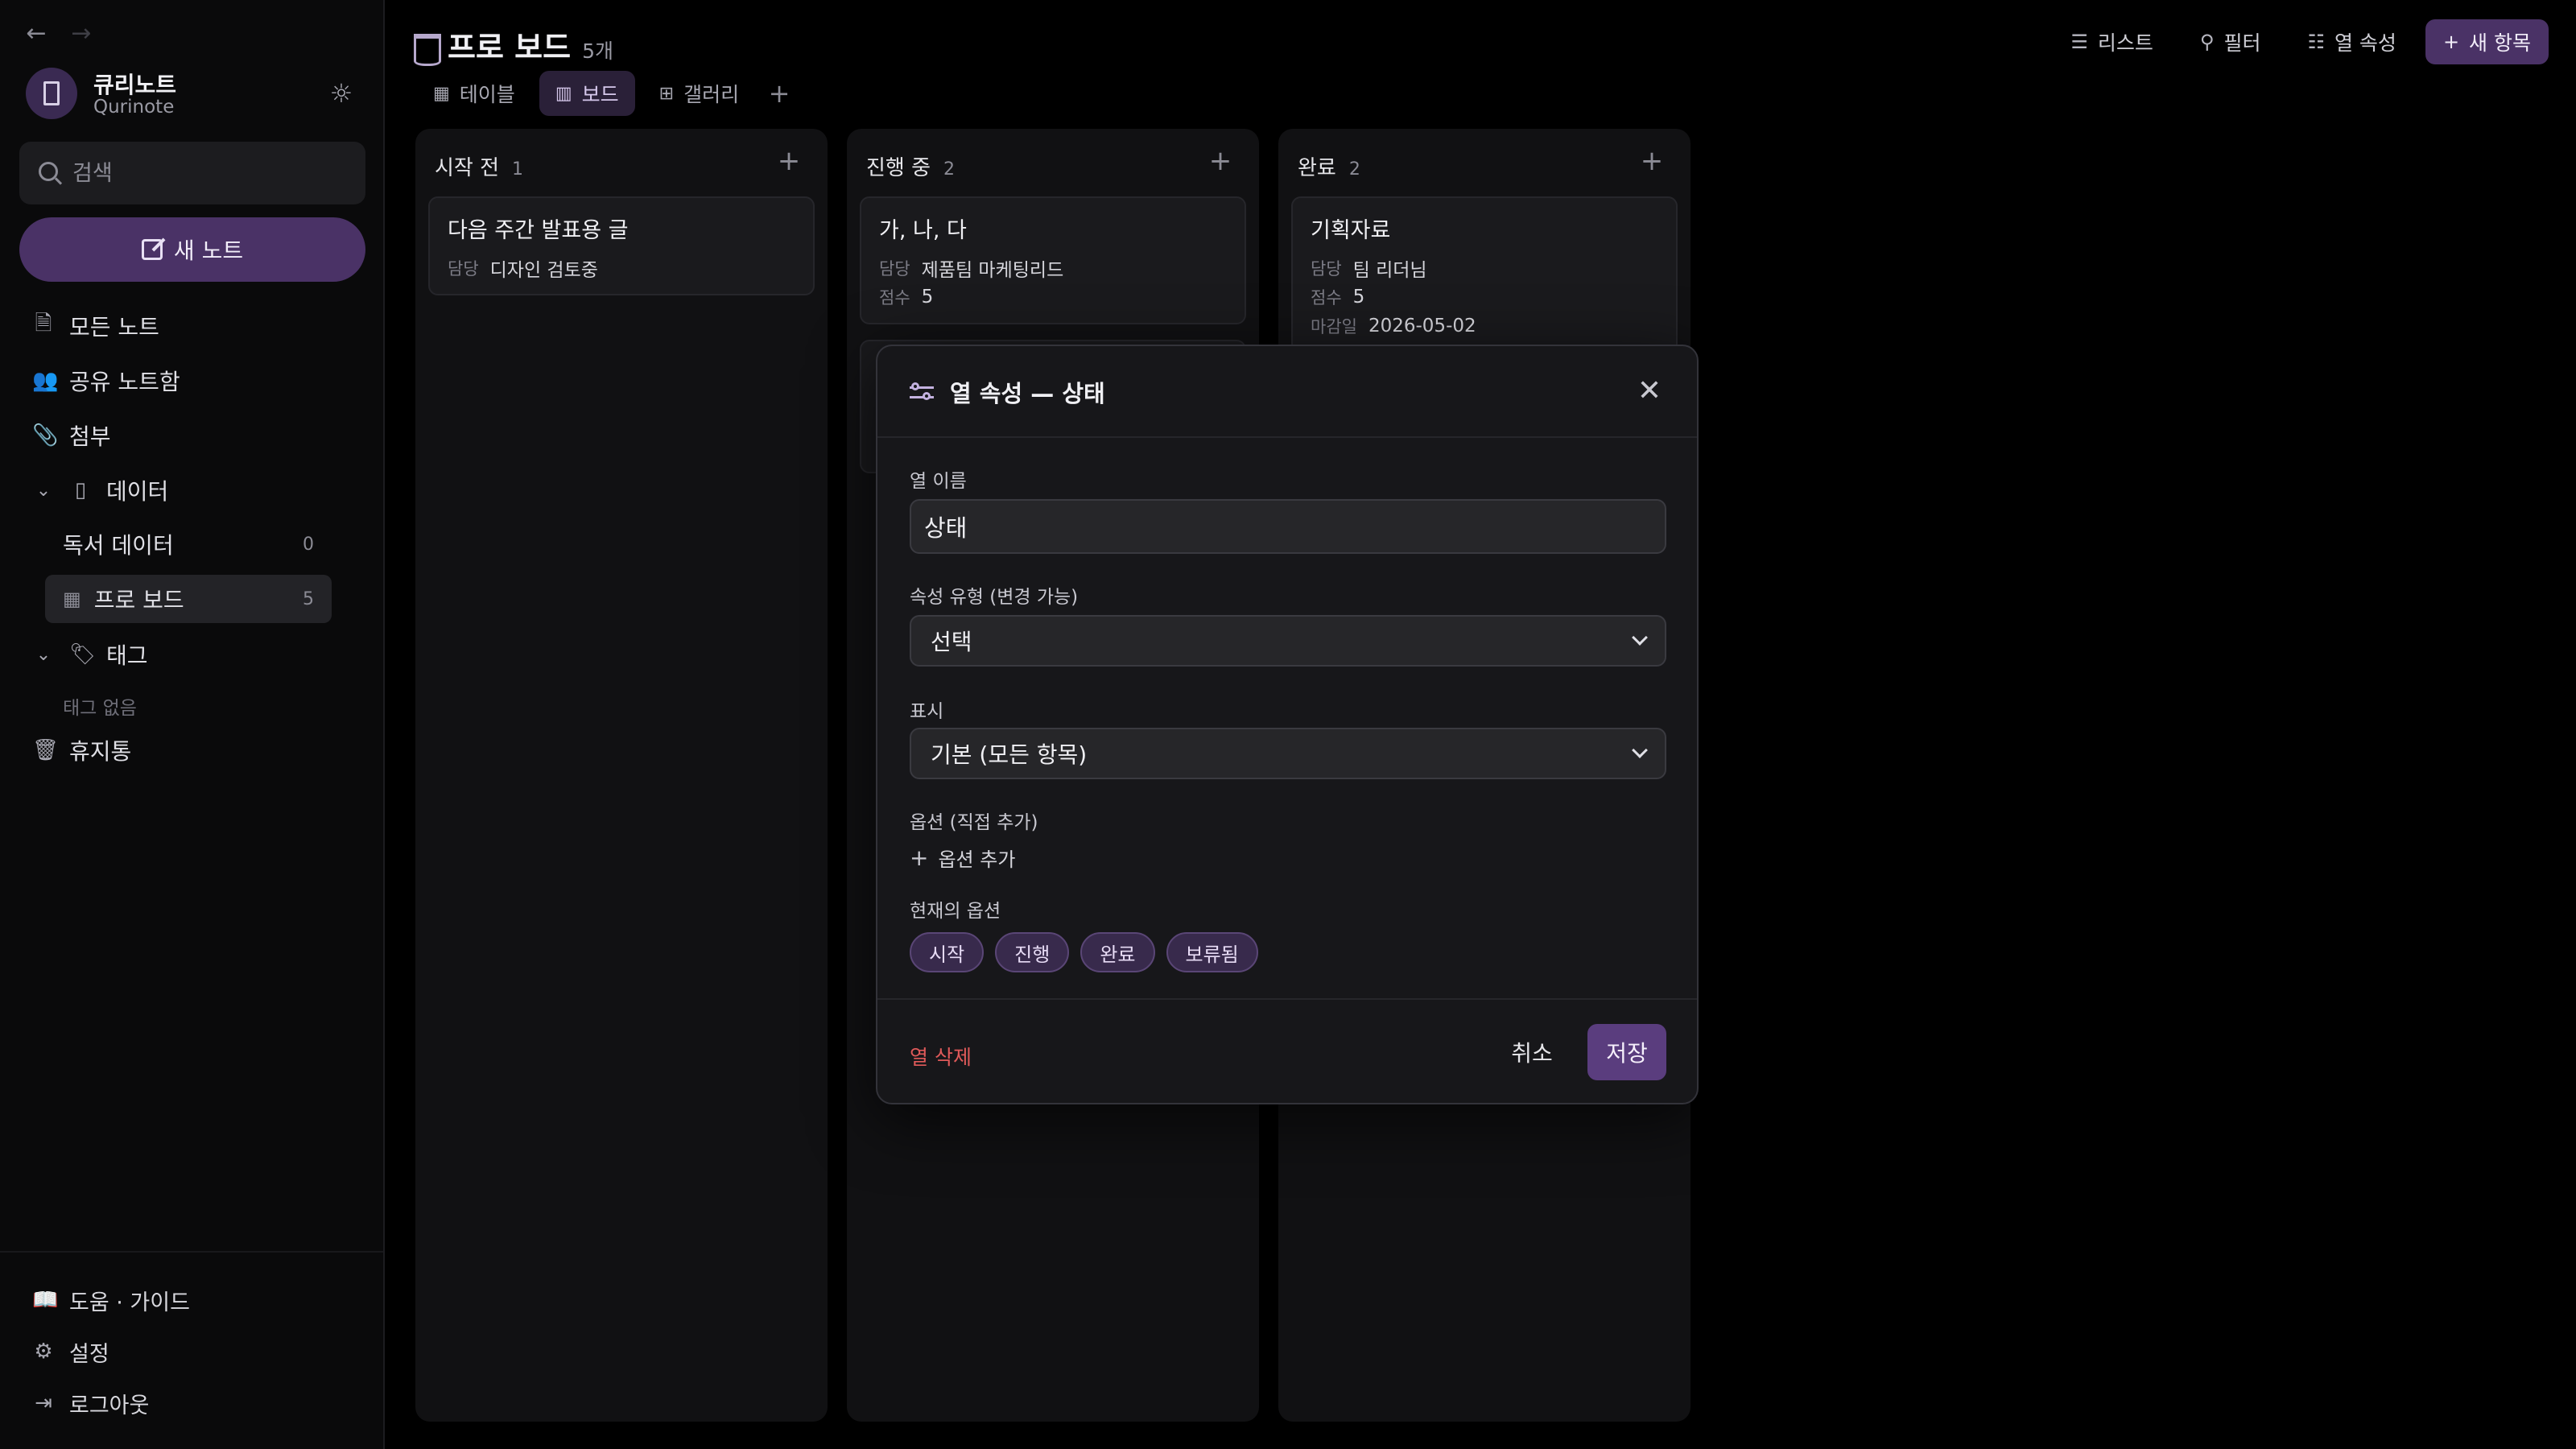 Image resolution: width=2576 pixels, height=1449 pixels. I want to click on column-title: 진행 중, so click(898, 168).